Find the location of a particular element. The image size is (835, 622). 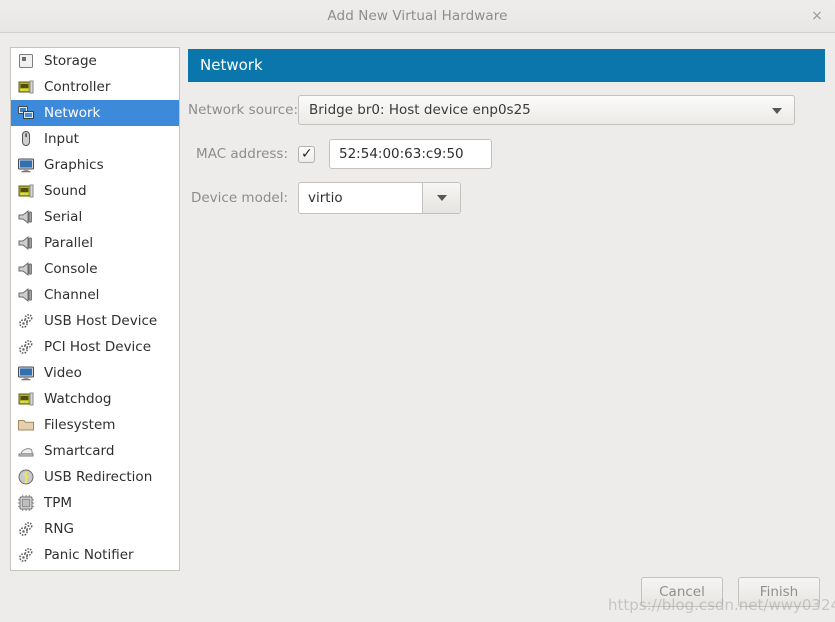

sidebar-item-sound: Sound is located at coordinates (95, 191).